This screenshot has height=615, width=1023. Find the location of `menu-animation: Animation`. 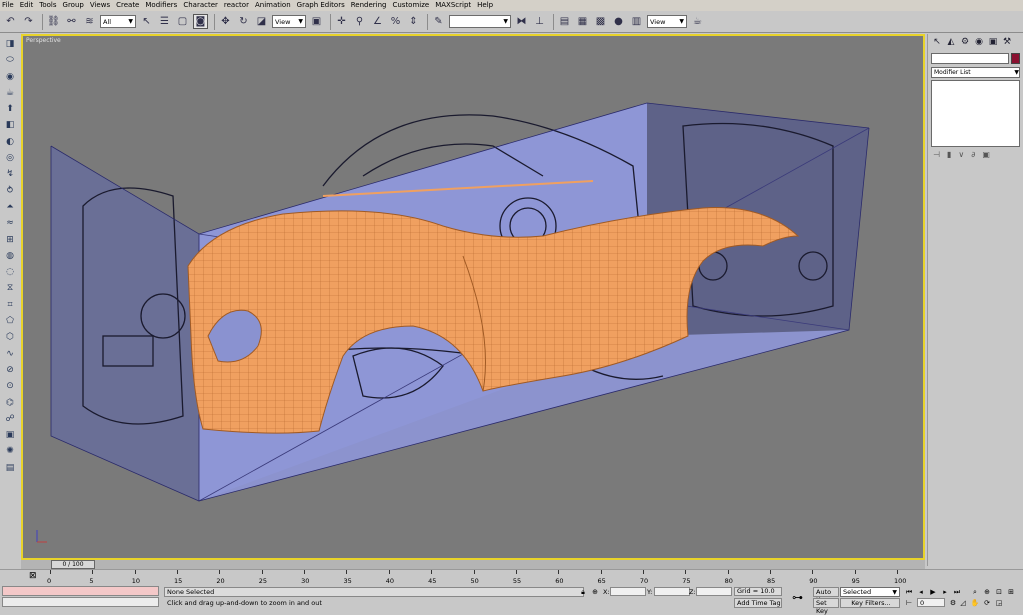

menu-animation: Animation is located at coordinates (273, 5).